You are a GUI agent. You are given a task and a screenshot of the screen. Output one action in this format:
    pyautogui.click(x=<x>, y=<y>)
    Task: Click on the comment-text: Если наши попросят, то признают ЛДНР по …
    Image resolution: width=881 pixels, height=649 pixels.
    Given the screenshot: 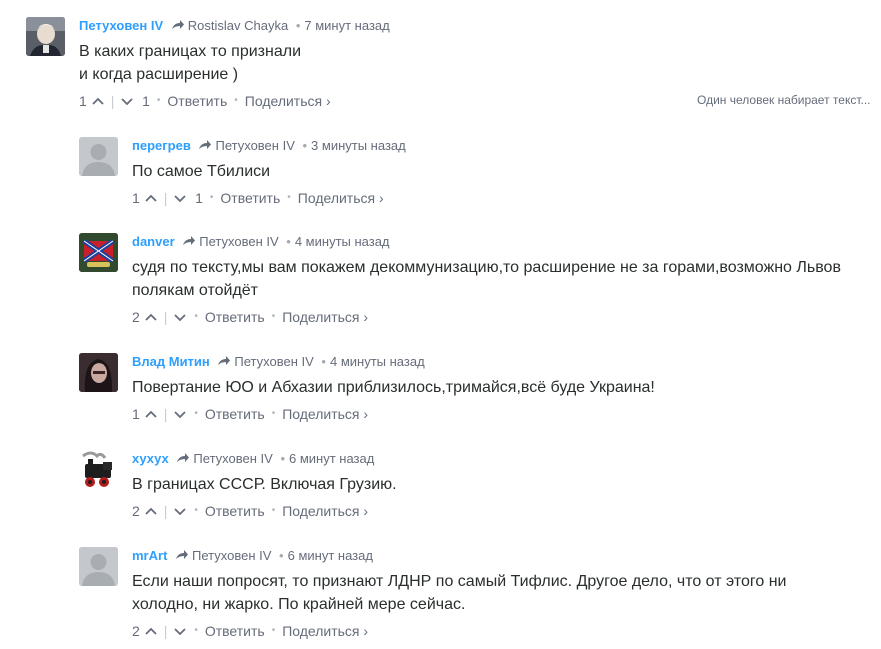 What is the action you would take?
    pyautogui.click(x=506, y=593)
    